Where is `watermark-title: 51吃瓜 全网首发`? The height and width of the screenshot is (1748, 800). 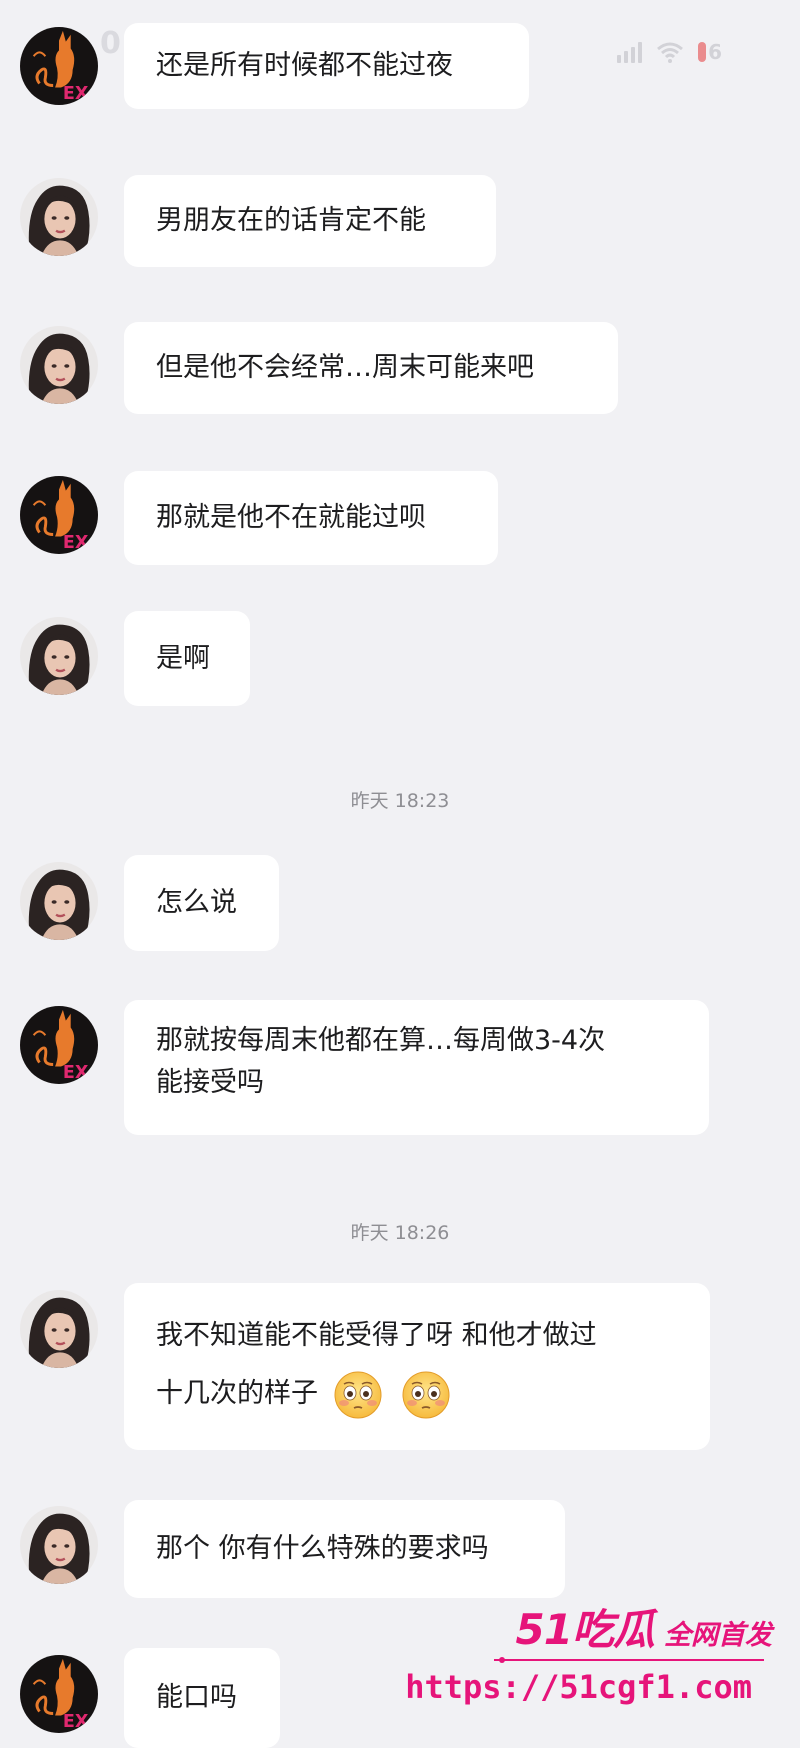 watermark-title: 51吃瓜 全网首发 is located at coordinates (644, 1626).